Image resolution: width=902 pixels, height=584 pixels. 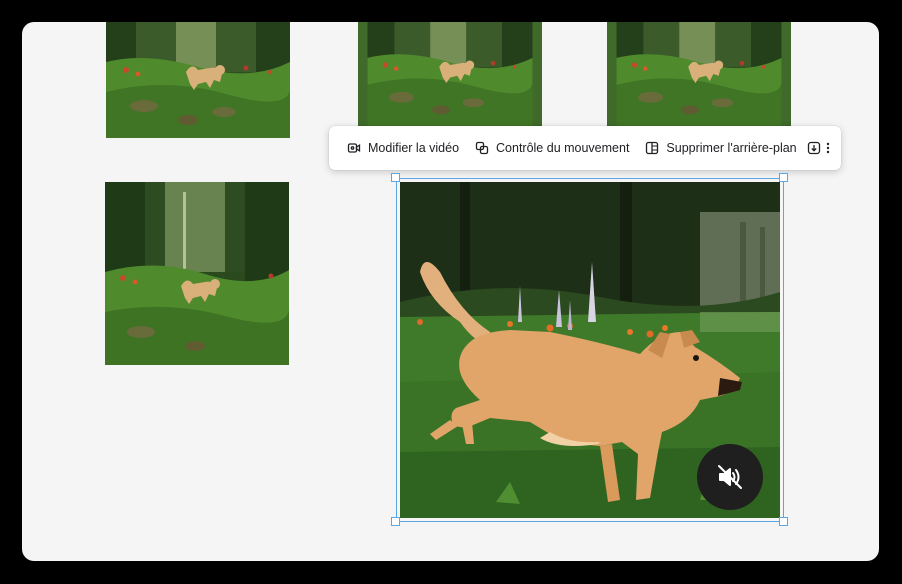 I want to click on edit-video-icon, so click(x=354, y=148).